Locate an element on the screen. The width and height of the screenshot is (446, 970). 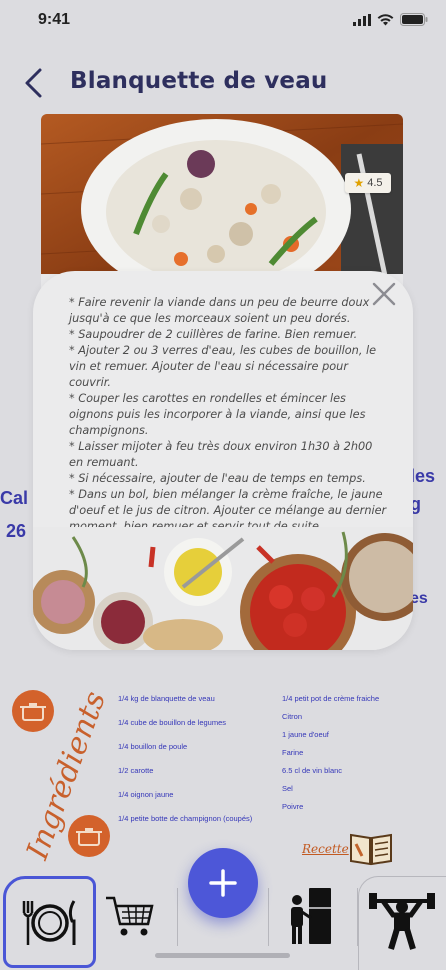
ingredient-item: 1/4 oignon jaune is located at coordinates (146, 794).